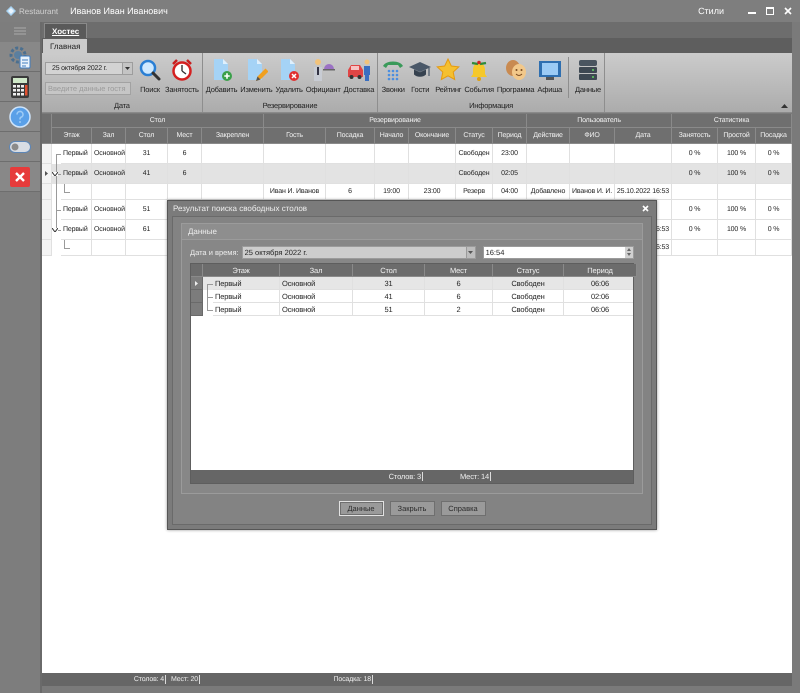  Describe the element at coordinates (448, 70) in the screenshot. I see `star-icon` at that location.